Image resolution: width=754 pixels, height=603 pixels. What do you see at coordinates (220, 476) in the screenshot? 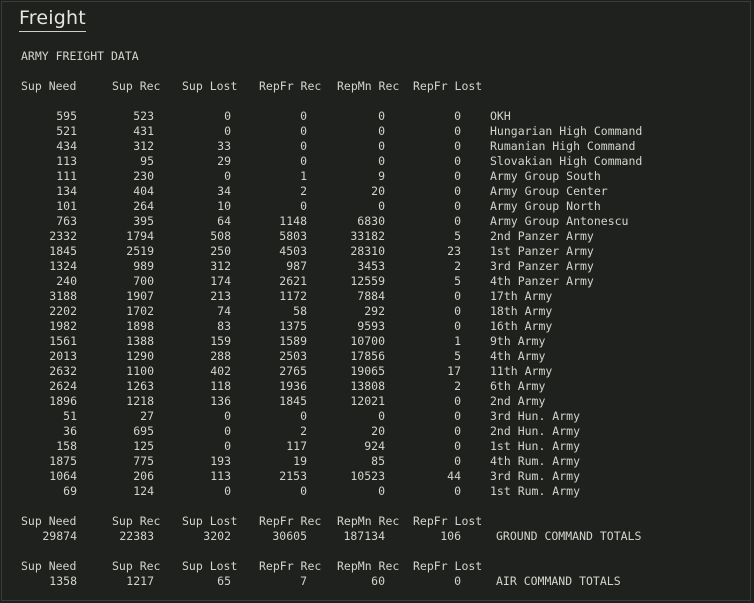
I see `cell-value: 113` at bounding box center [220, 476].